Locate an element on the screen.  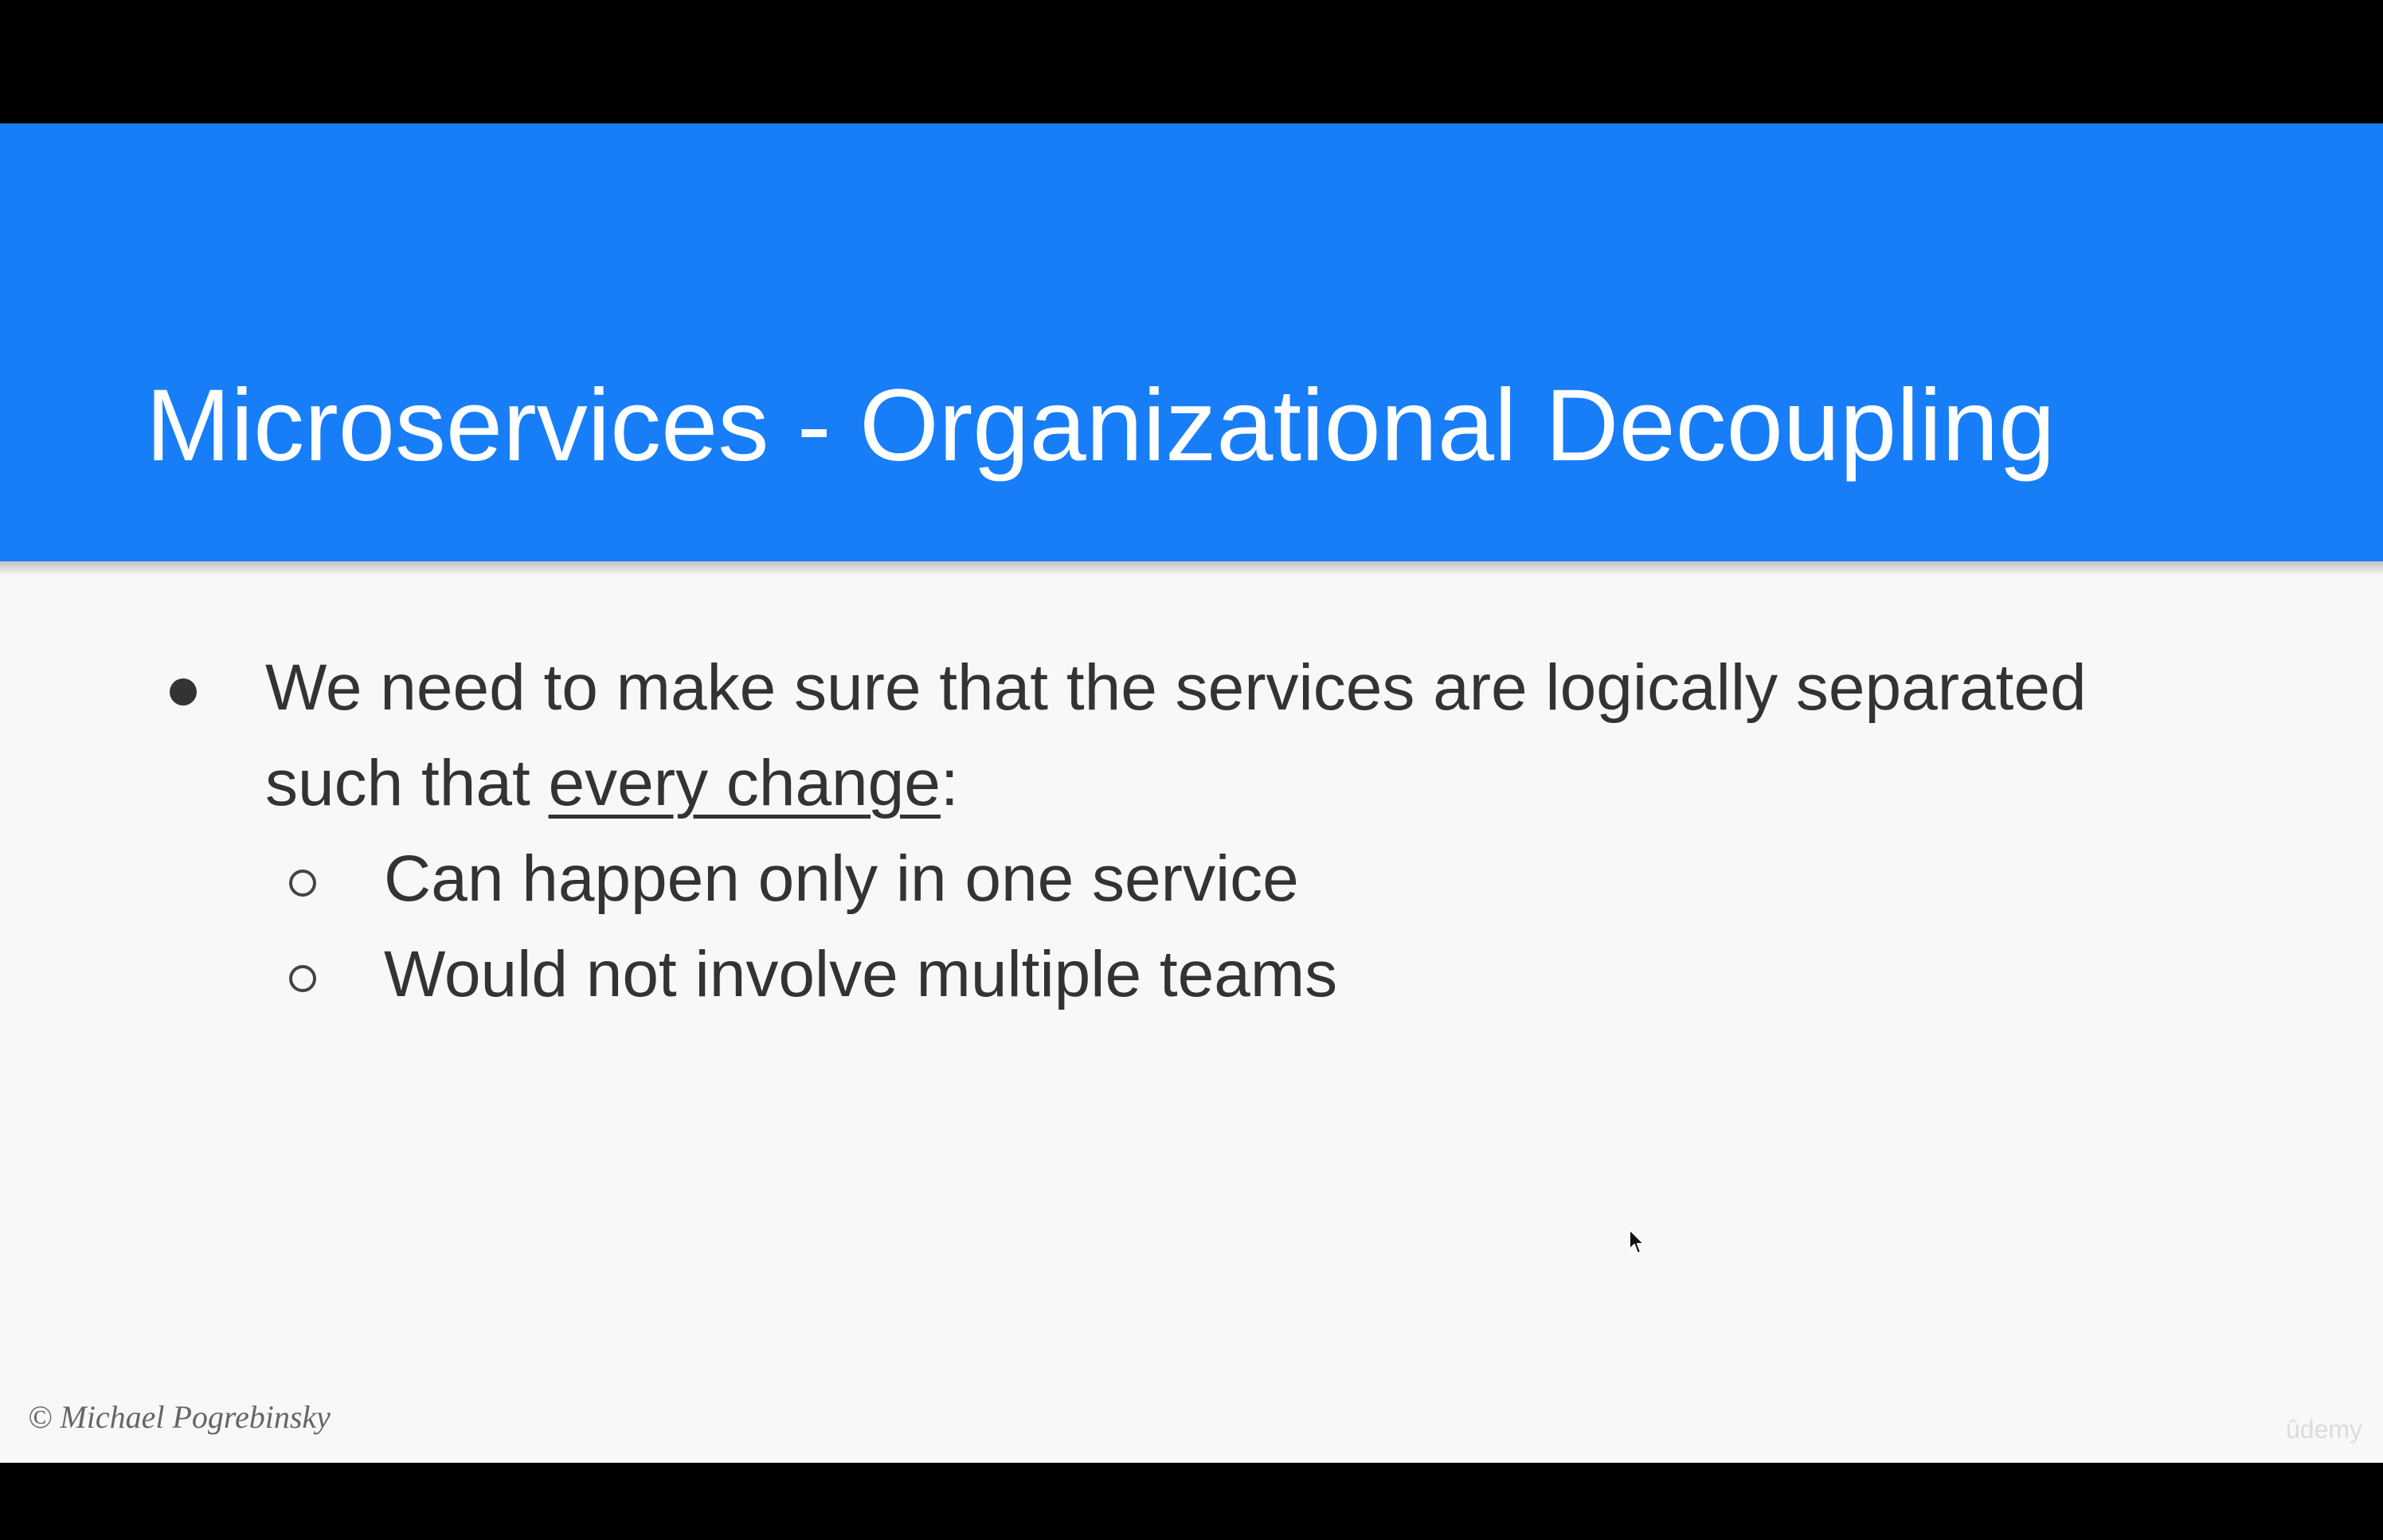
letterbox-bottom is located at coordinates (1191, 1501).